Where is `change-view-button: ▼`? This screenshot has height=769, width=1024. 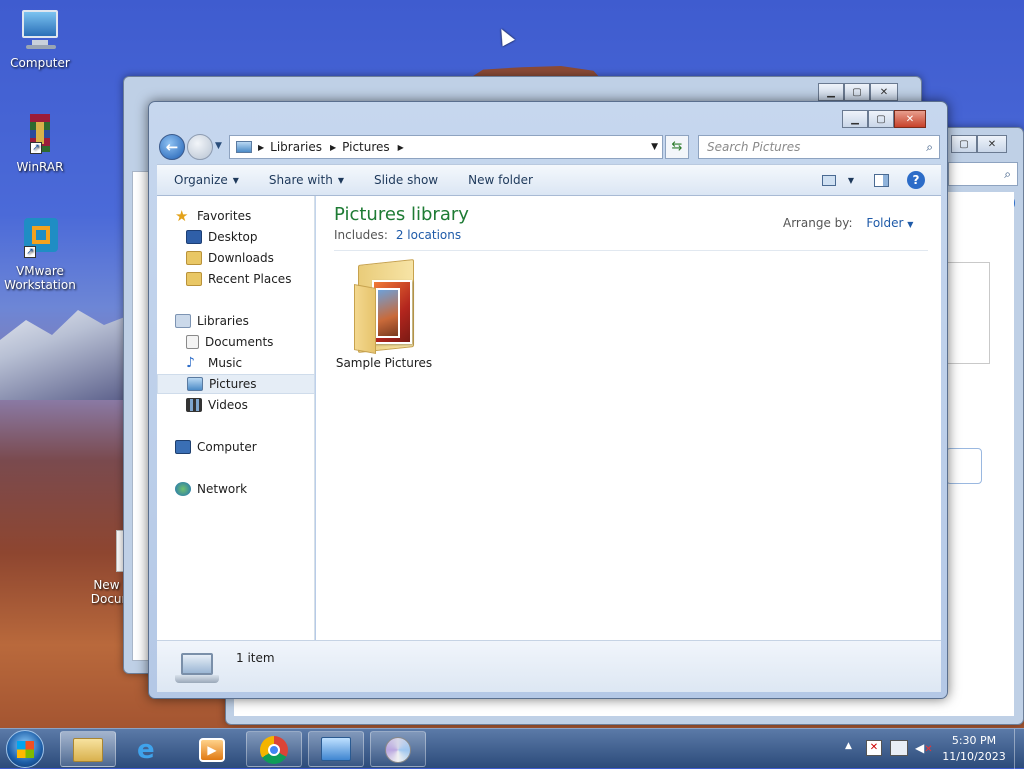
change-view-button: ▼ is located at coordinates (838, 180).